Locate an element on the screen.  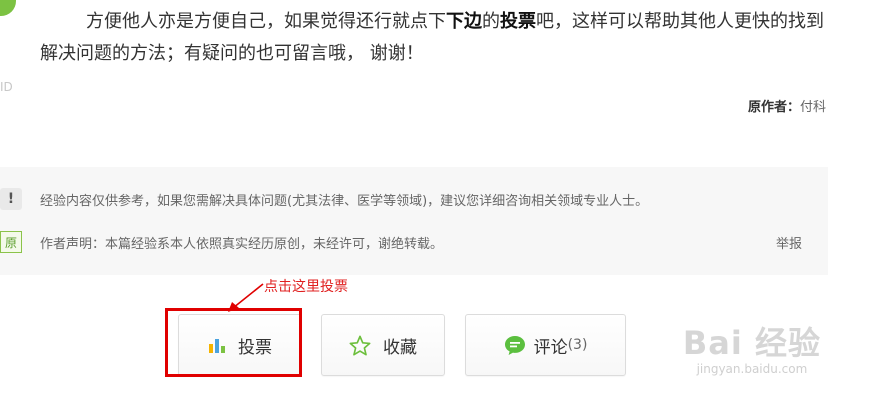
corner-badge is located at coordinates (8, 8).